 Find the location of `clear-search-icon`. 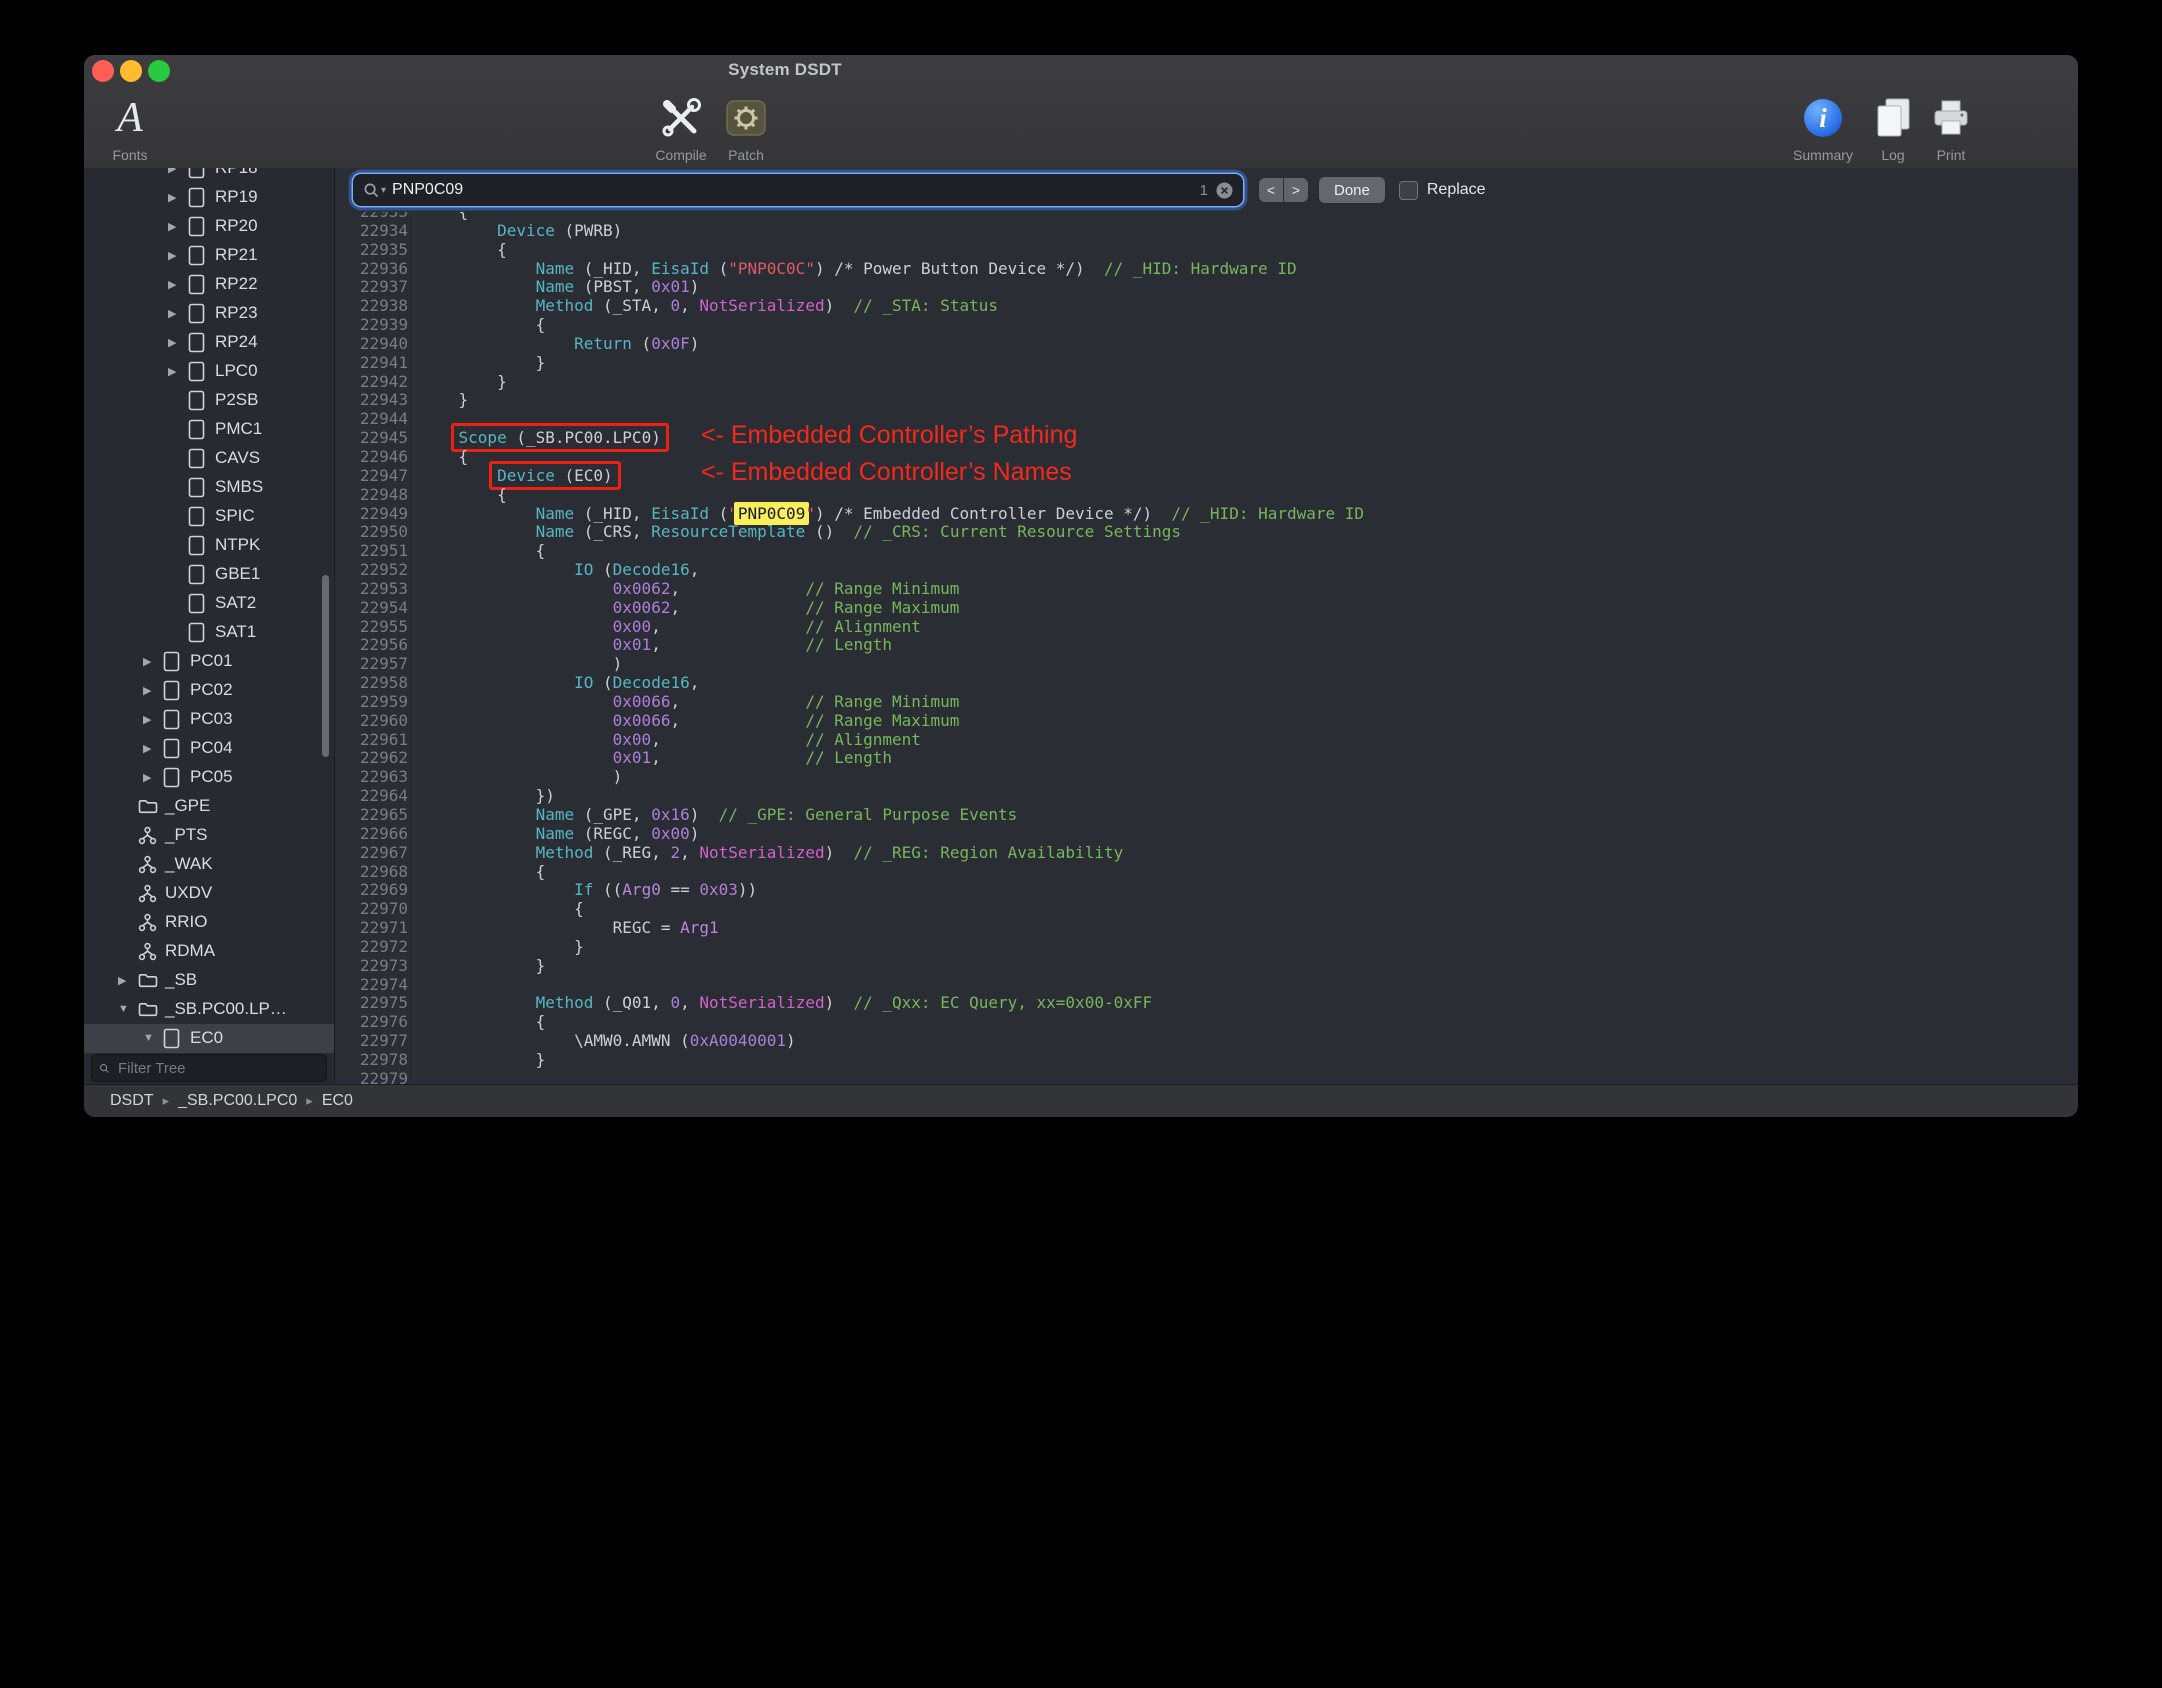

clear-search-icon is located at coordinates (1224, 190).